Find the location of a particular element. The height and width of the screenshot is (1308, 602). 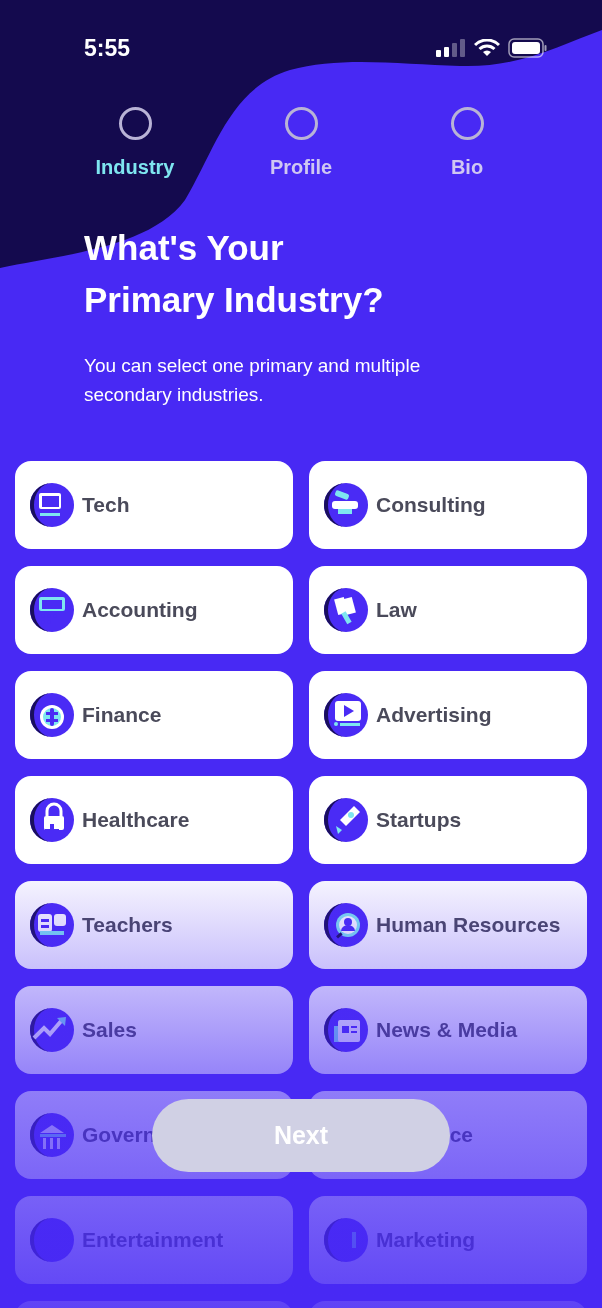

wifi-icon is located at coordinates (487, 48).